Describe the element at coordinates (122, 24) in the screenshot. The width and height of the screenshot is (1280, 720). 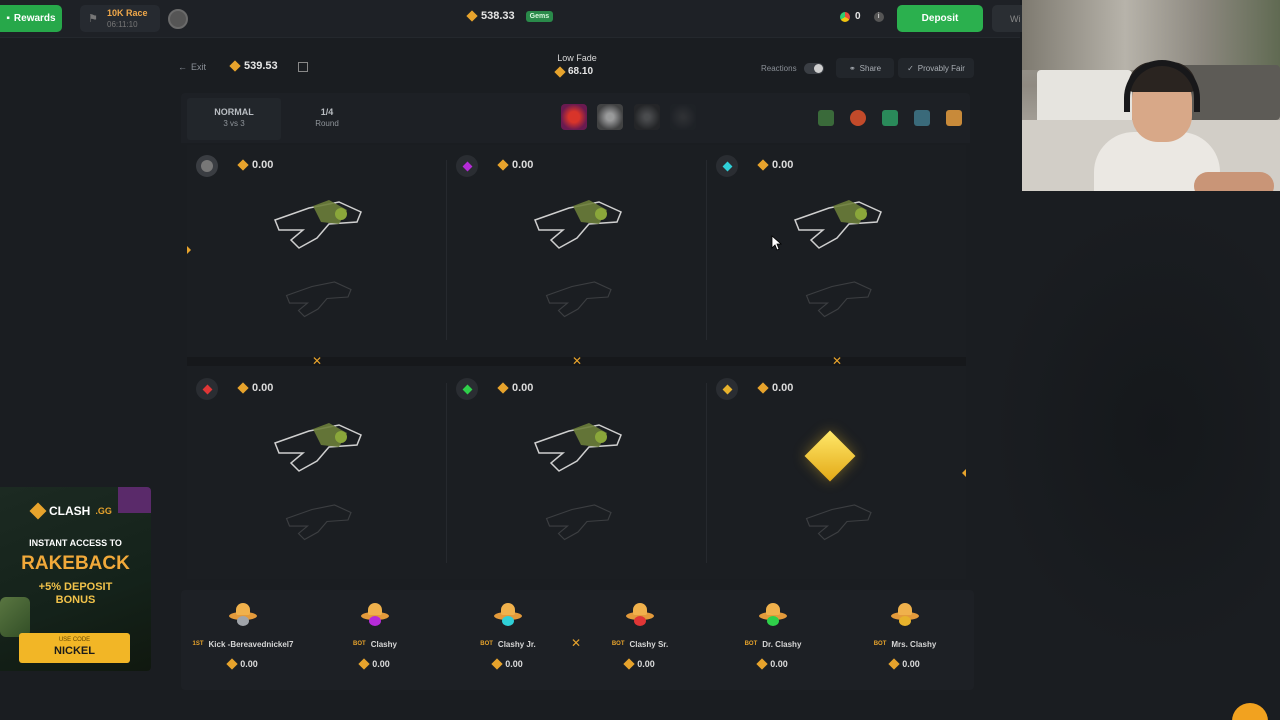
I see `race-timer: 06:11:10` at that location.